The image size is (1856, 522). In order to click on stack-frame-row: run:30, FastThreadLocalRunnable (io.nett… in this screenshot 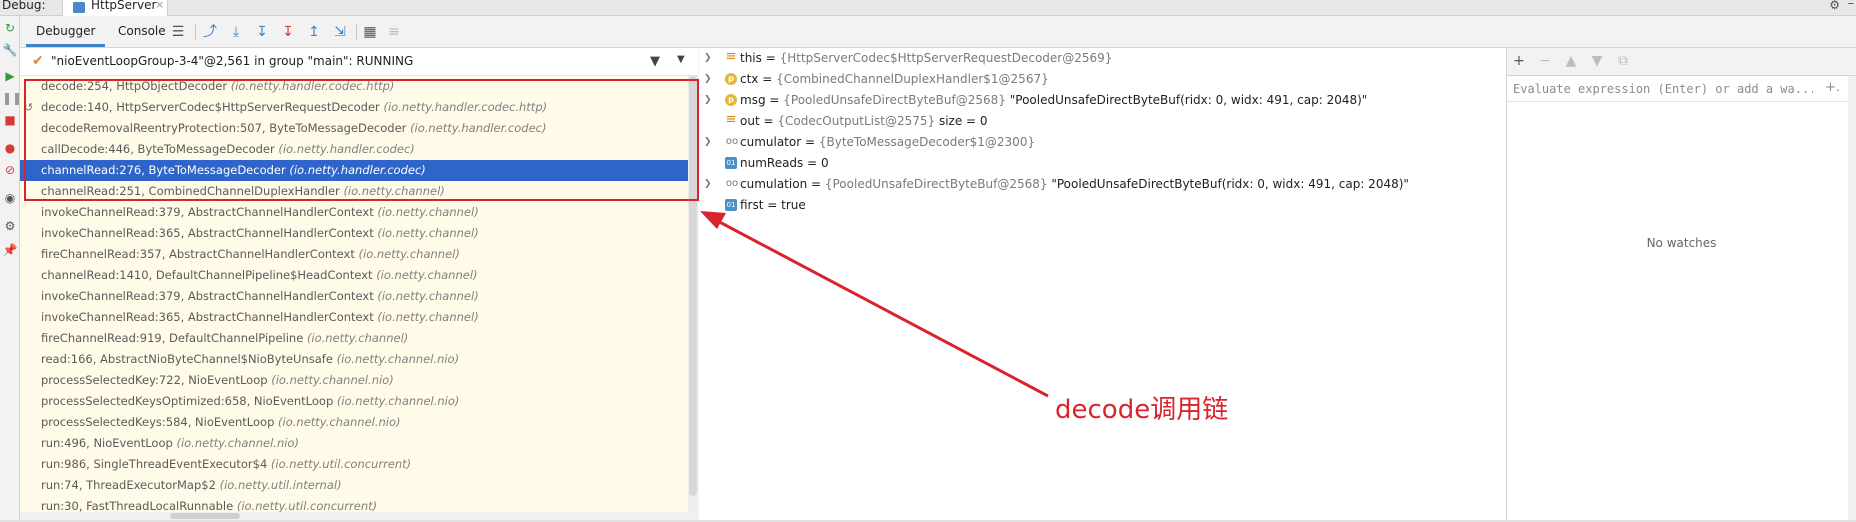, I will do `click(359, 504)`.